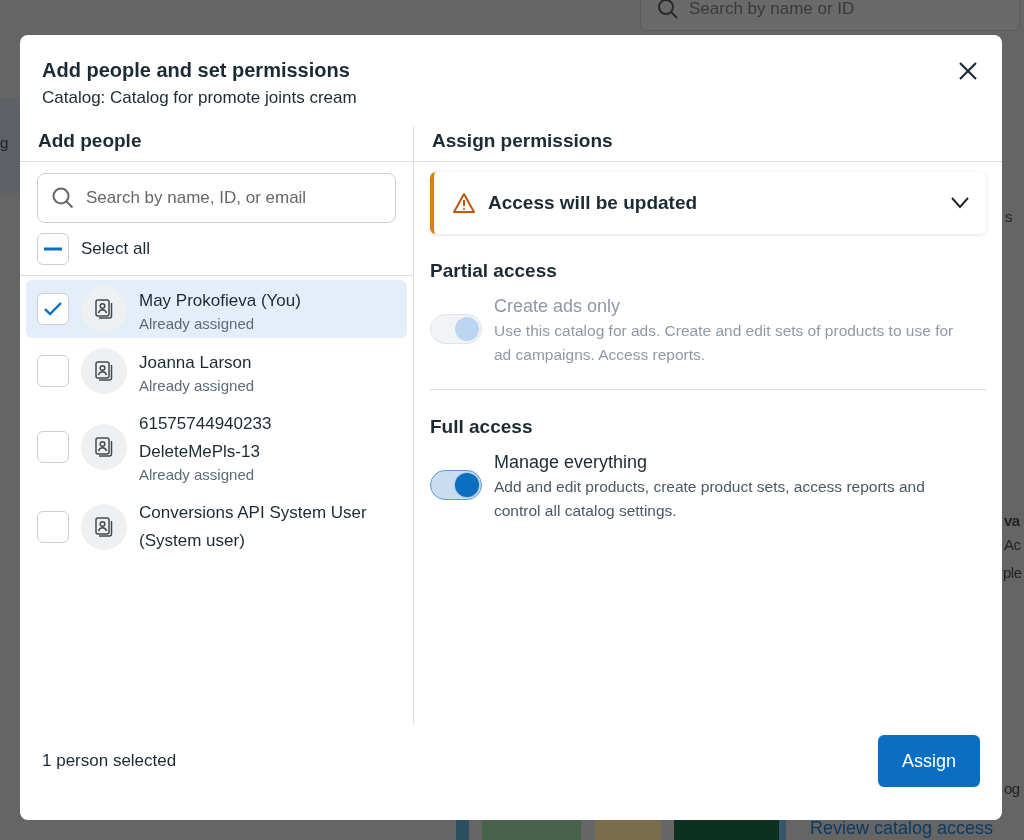  I want to click on checkmark-icon, so click(53, 309).